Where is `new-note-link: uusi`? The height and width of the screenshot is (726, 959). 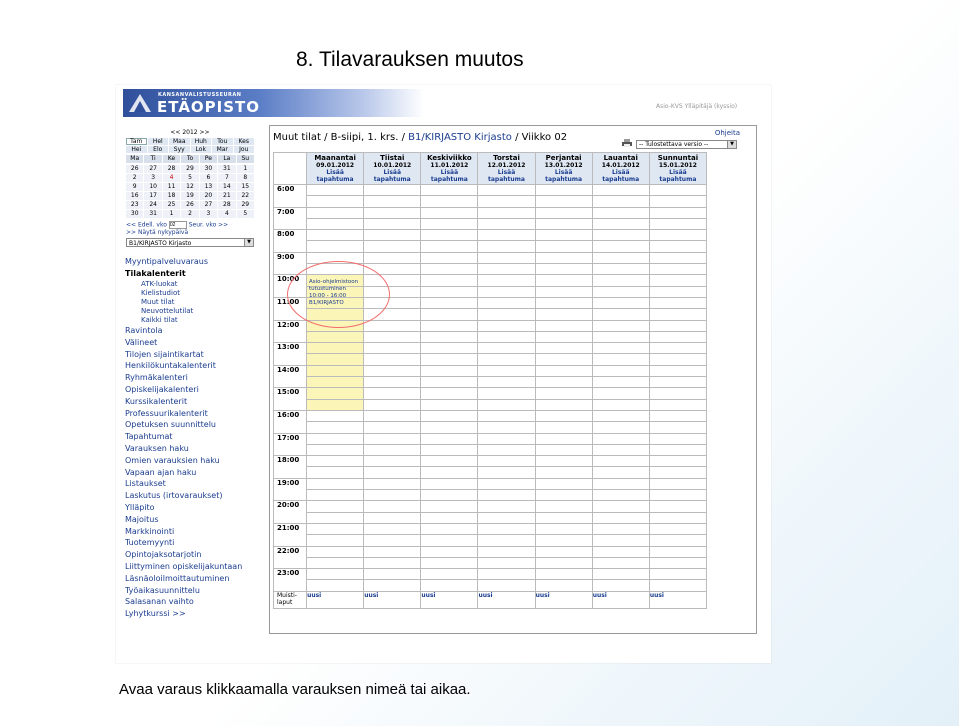 new-note-link: uusi is located at coordinates (485, 595).